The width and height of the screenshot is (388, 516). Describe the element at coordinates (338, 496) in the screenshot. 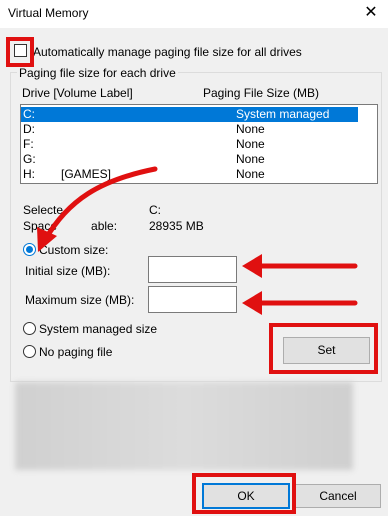

I see `cancel-button: Cancel` at that location.